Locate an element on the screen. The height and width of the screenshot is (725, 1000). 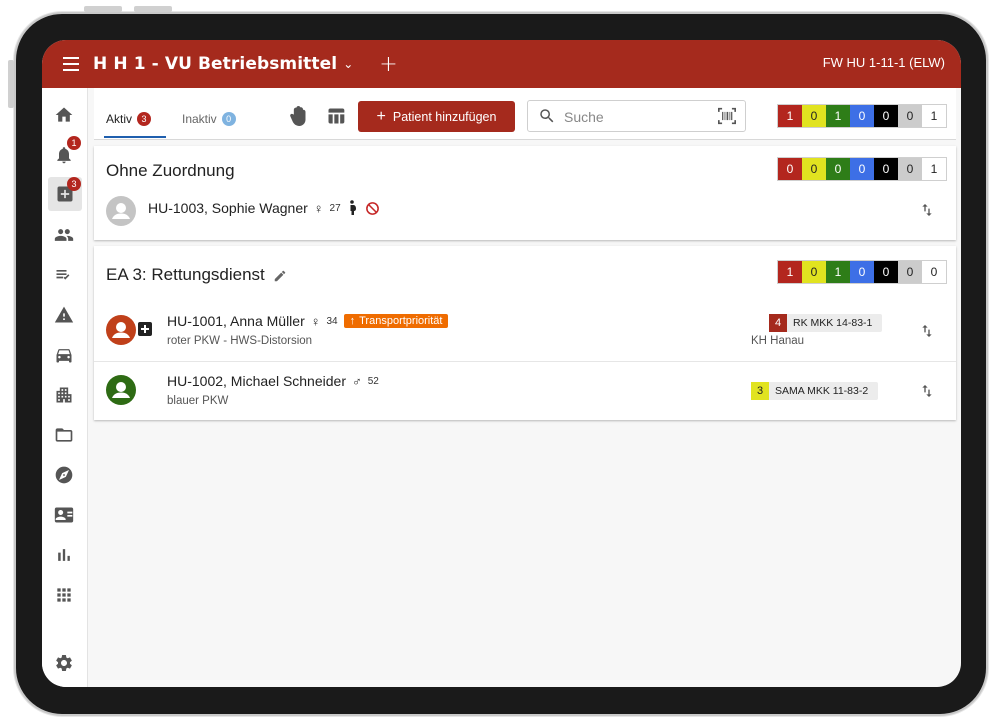
no-symbol-icon is located at coordinates (372, 208).